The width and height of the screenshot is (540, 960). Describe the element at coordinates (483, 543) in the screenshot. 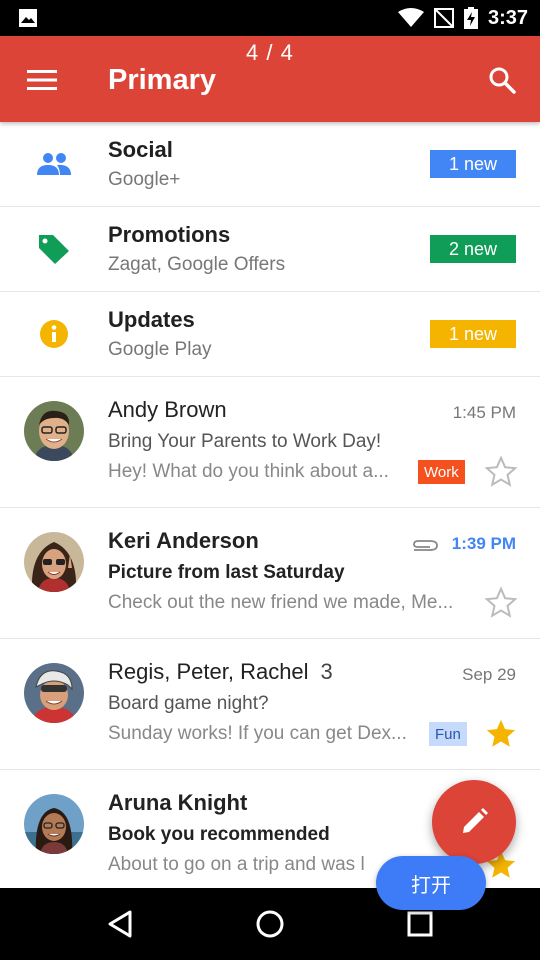

I see `email-time: 1:39 PM` at that location.